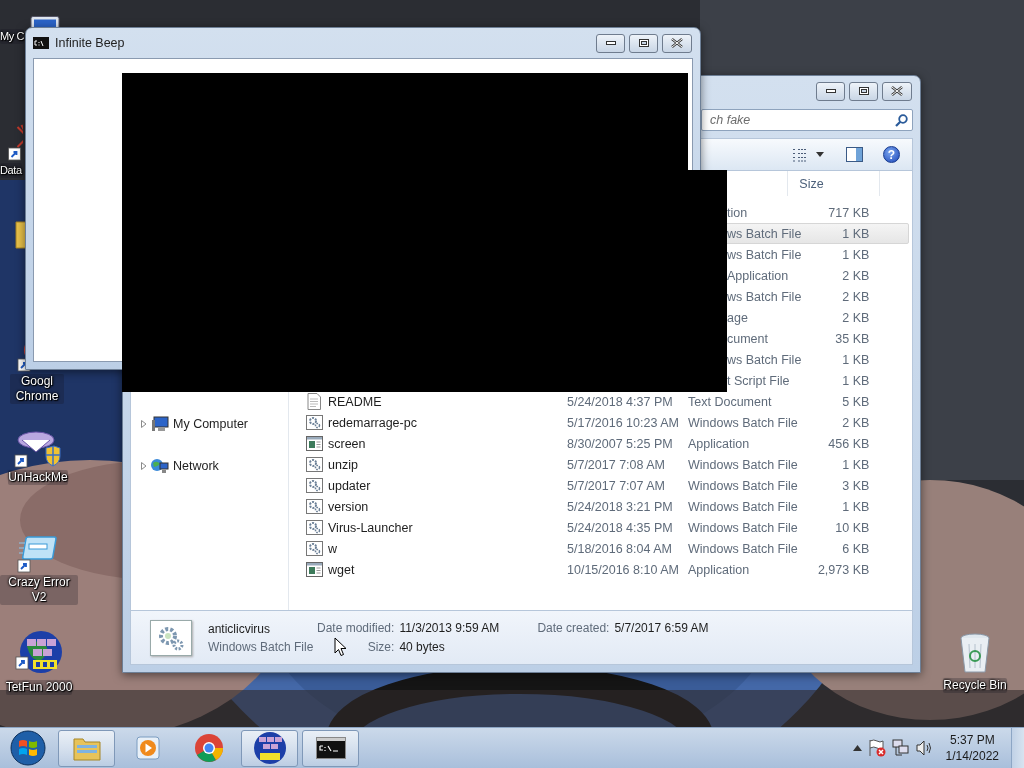 The image size is (1024, 768). I want to click on clock: 5:37 PM 1/14/2022, so click(972, 748).